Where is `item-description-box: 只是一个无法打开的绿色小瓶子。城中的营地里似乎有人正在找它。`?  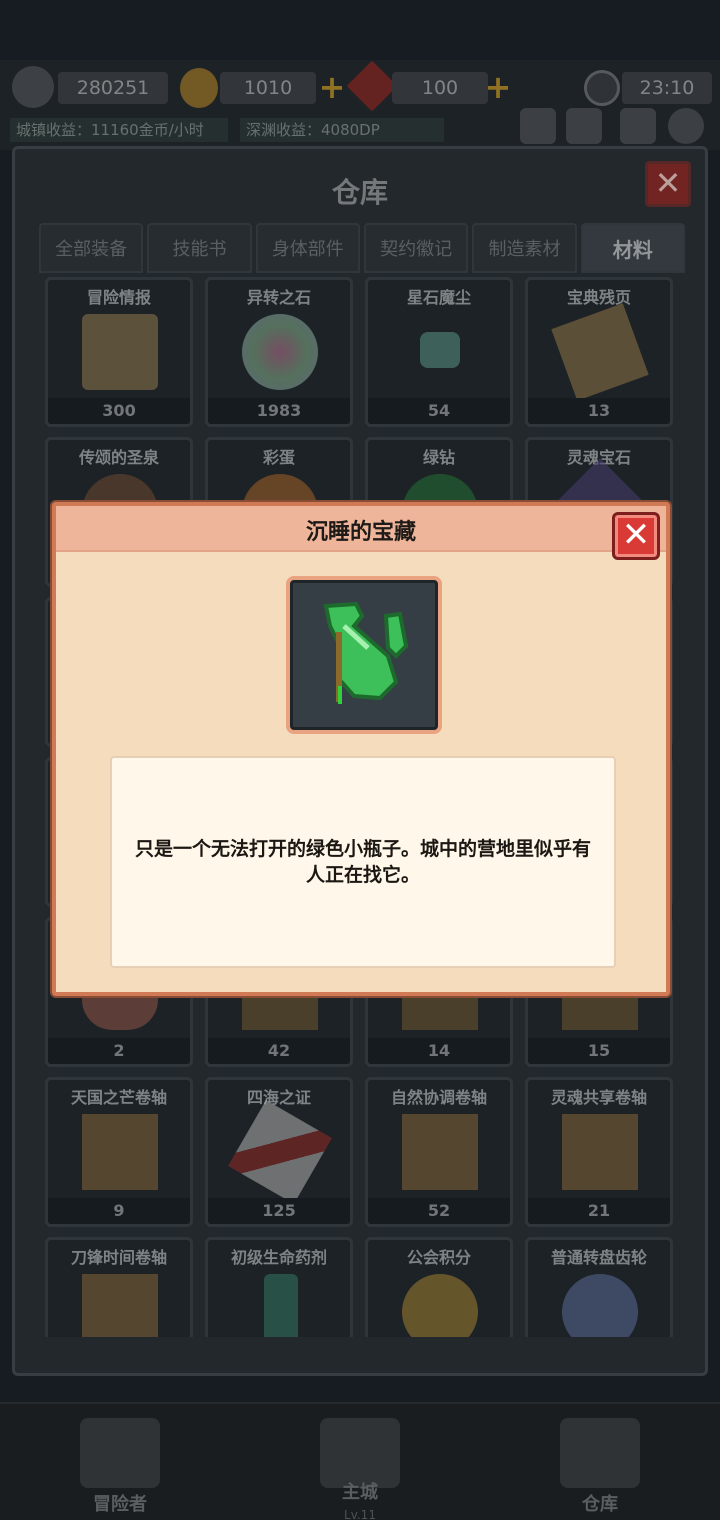
item-description-box: 只是一个无法打开的绿色小瓶子。城中的营地里似乎有人正在找它。 is located at coordinates (363, 862).